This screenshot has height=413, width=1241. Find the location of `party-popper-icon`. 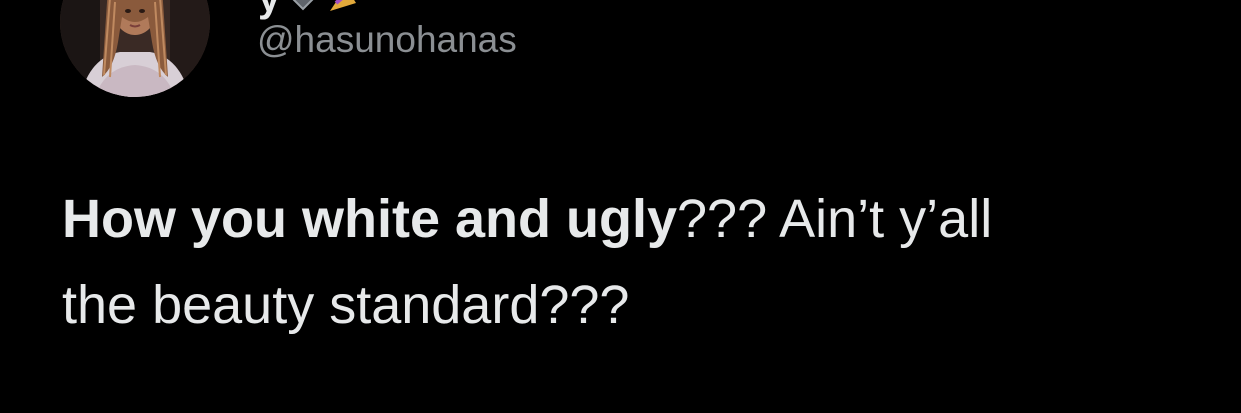

party-popper-icon is located at coordinates (348, 9).